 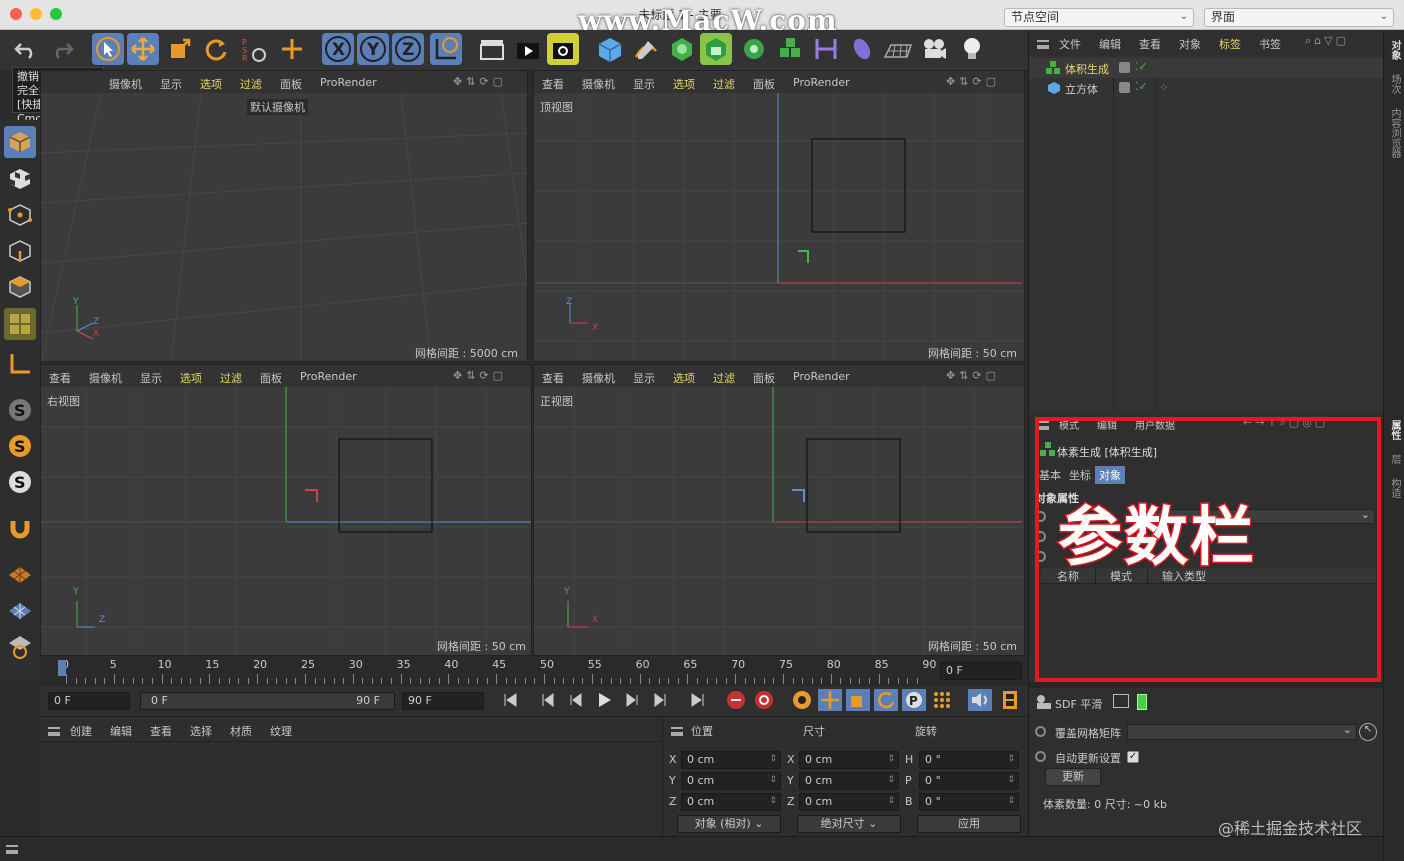 What do you see at coordinates (277, 107) in the screenshot?
I see `default-camera-label: 默认摄像机` at bounding box center [277, 107].